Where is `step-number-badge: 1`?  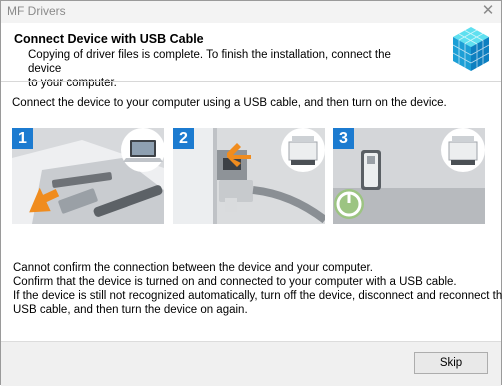
step-number-badge: 1 is located at coordinates (22, 138).